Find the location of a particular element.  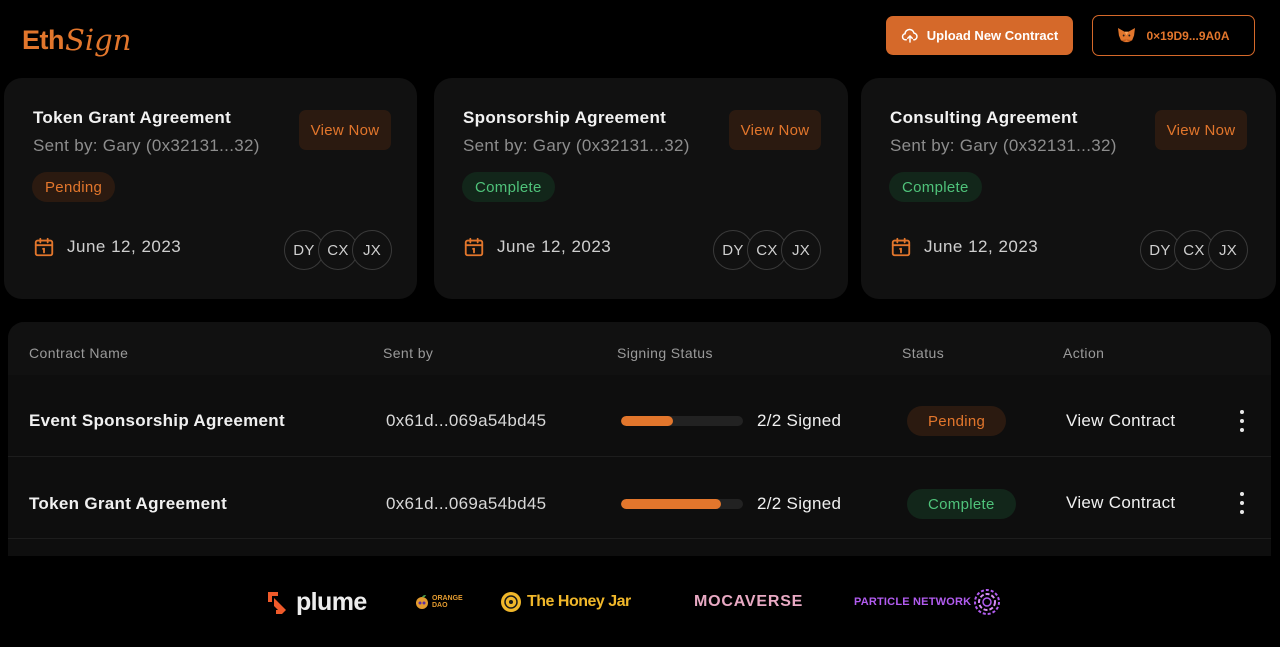

orange-dao-logo: ORANGE DAO is located at coordinates (439, 602).